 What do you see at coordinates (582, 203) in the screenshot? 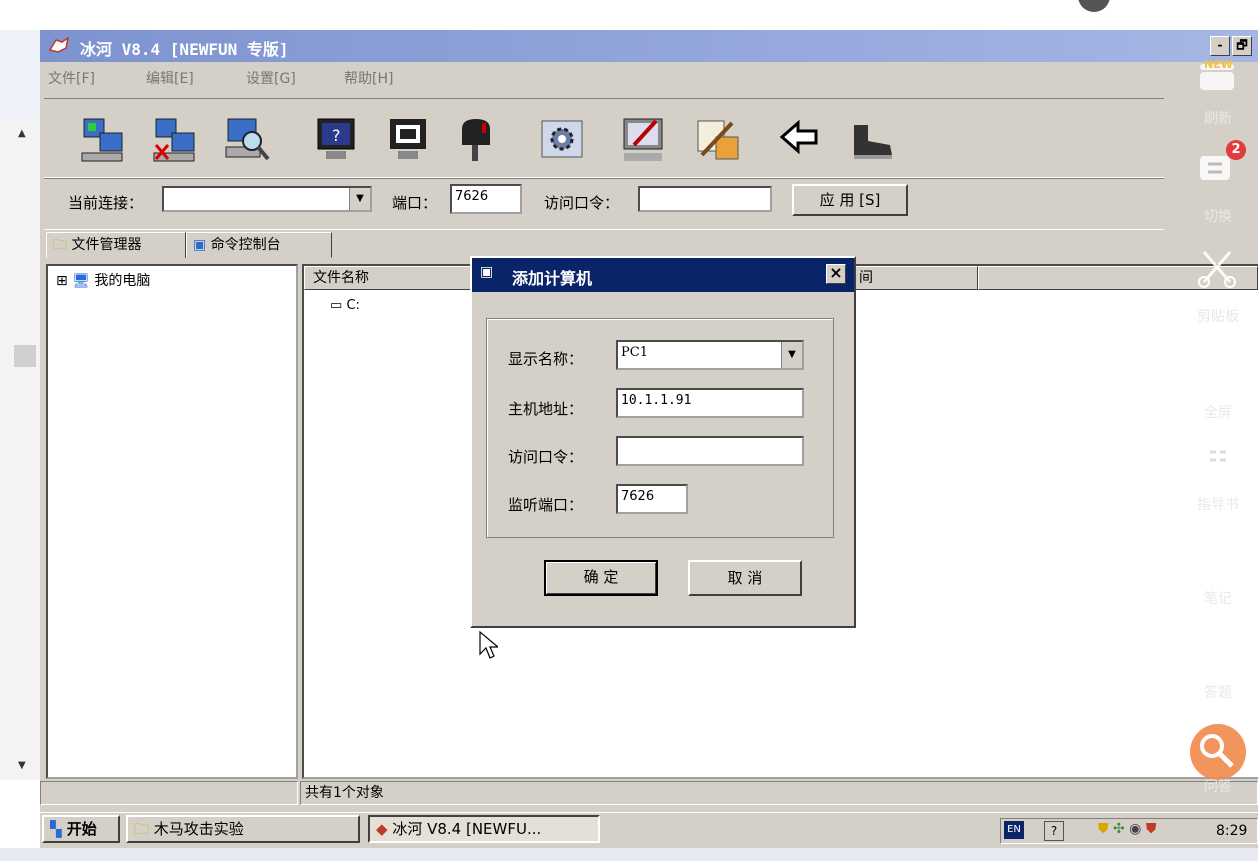
I see `access-password-label: 访问口令：` at bounding box center [582, 203].